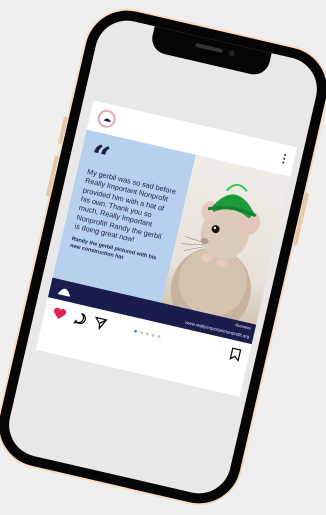 This screenshot has width=326, height=515. I want to click on phone-notch, so click(210, 51).